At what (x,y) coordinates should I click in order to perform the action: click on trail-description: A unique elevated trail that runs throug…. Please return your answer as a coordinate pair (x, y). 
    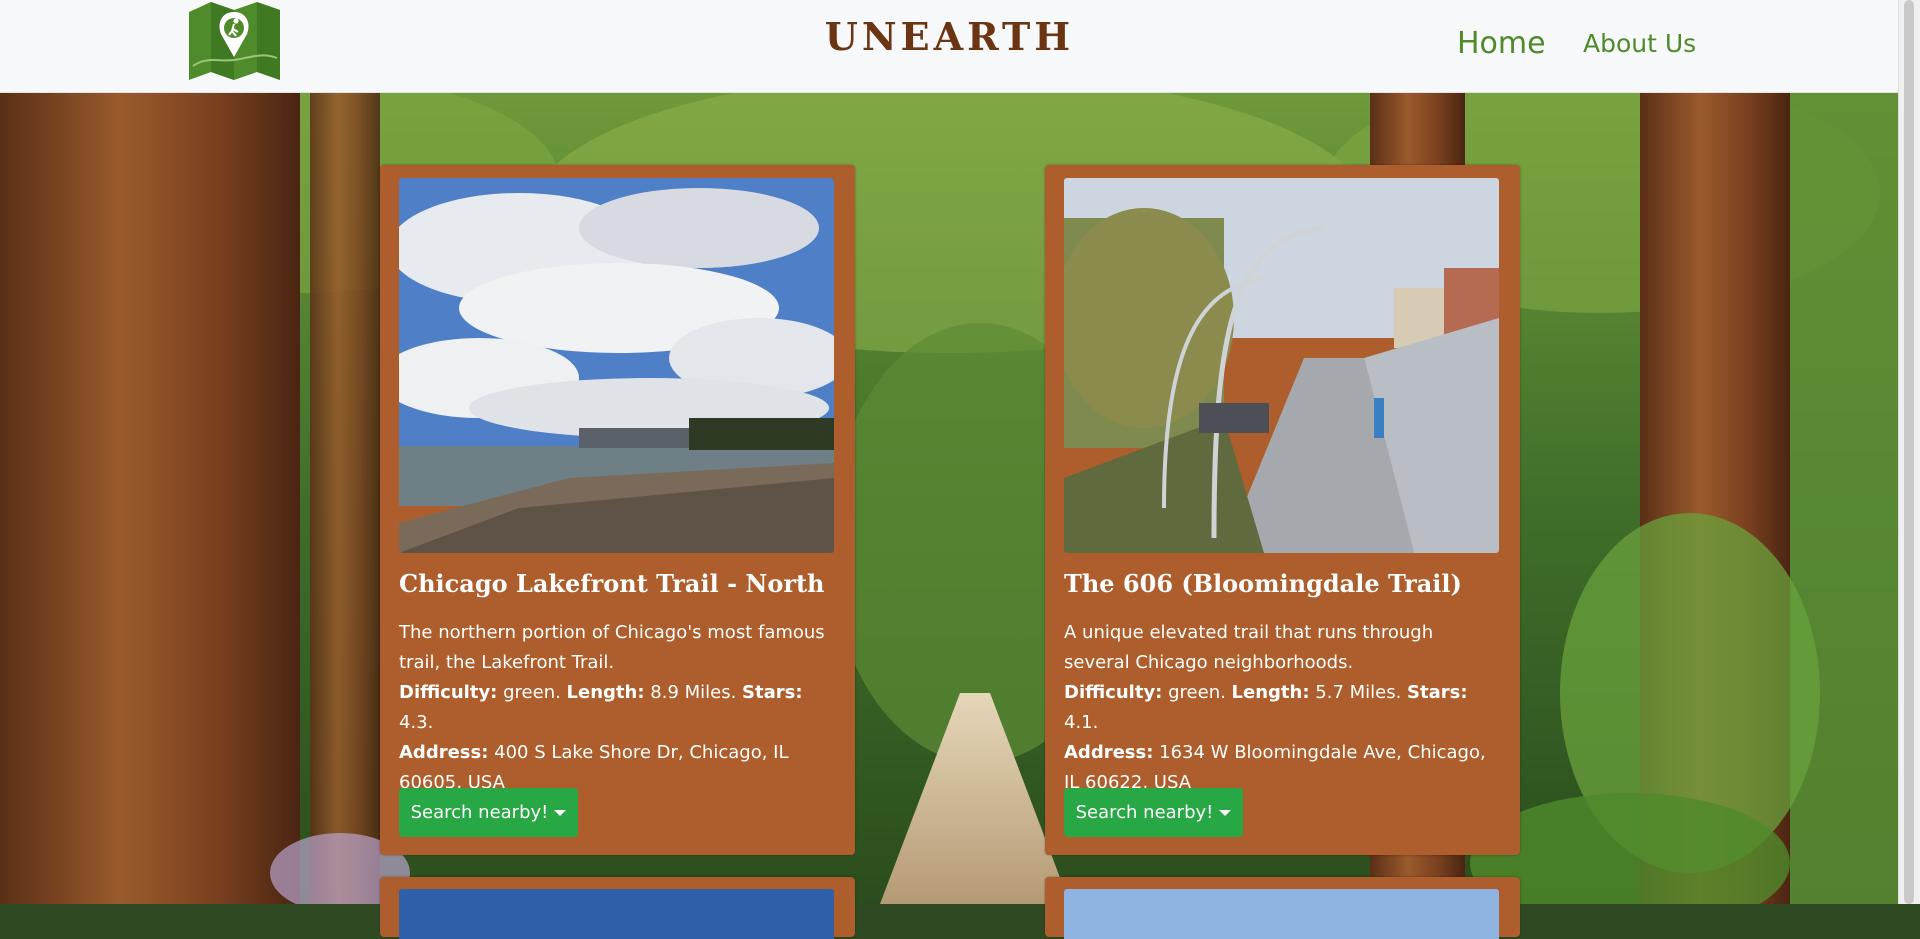
    Looking at the image, I should click on (1249, 647).